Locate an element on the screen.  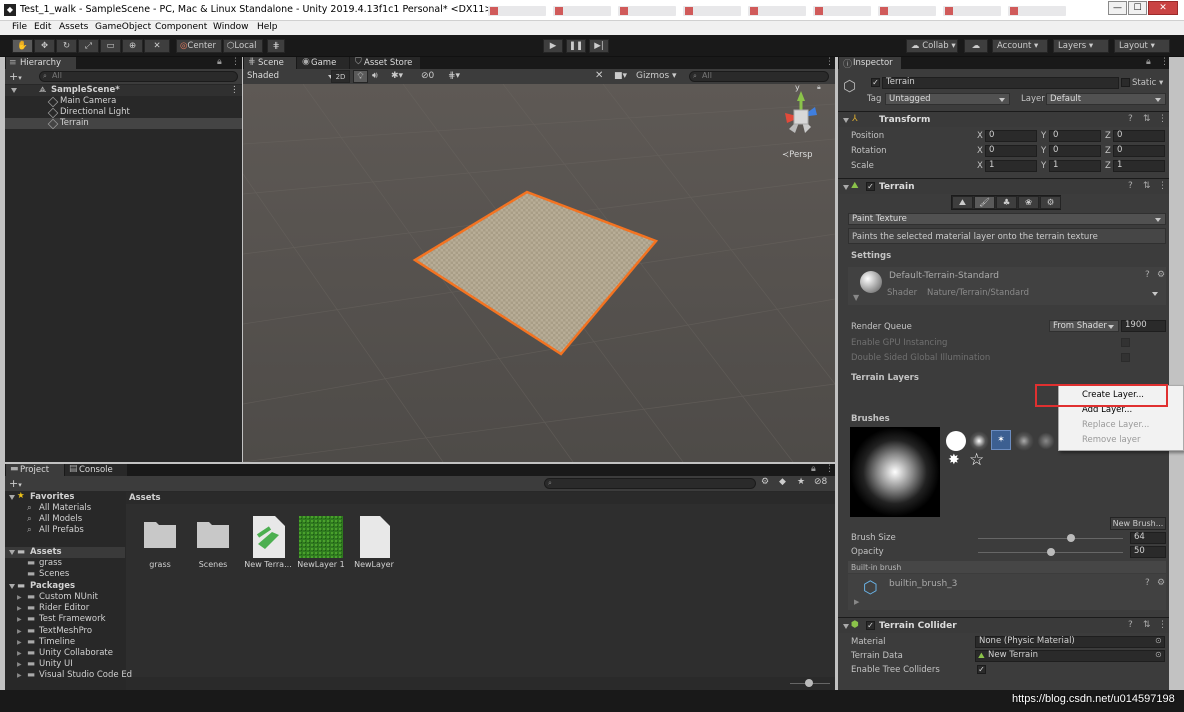
pivot-local-button: ⬡Local is located at coordinates (243, 46).